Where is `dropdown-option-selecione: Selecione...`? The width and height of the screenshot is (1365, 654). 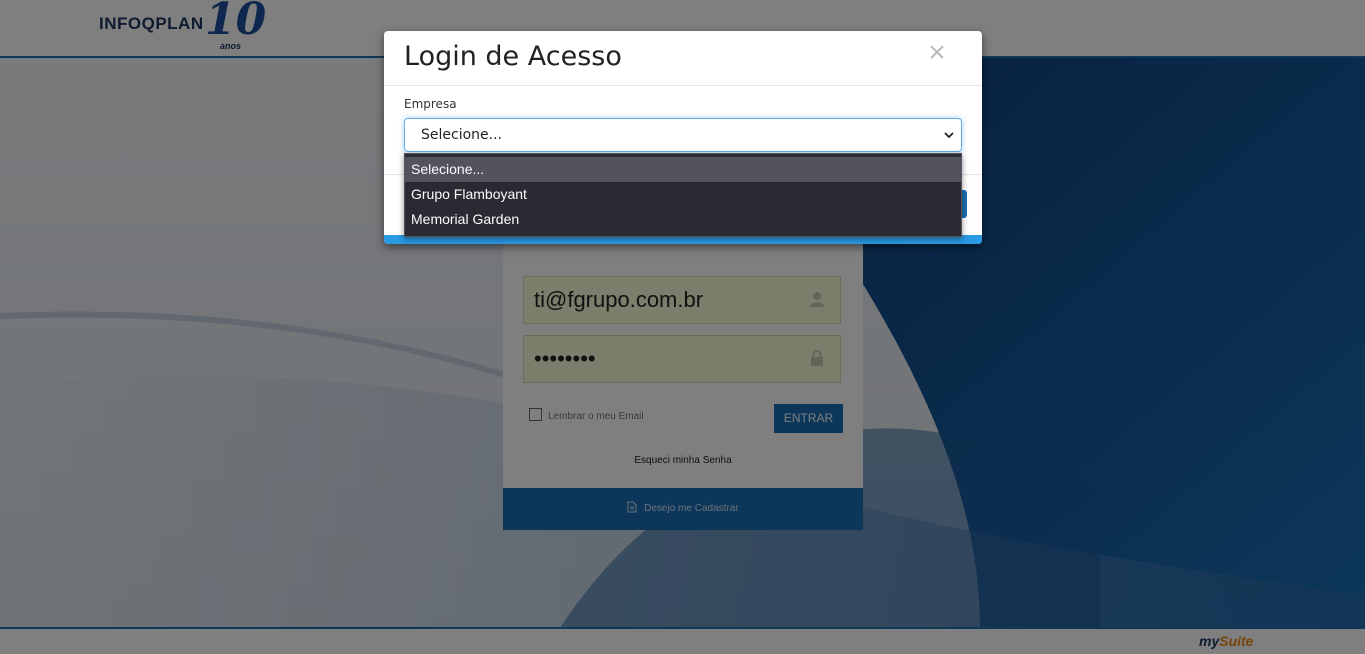 dropdown-option-selecione: Selecione... is located at coordinates (683, 169).